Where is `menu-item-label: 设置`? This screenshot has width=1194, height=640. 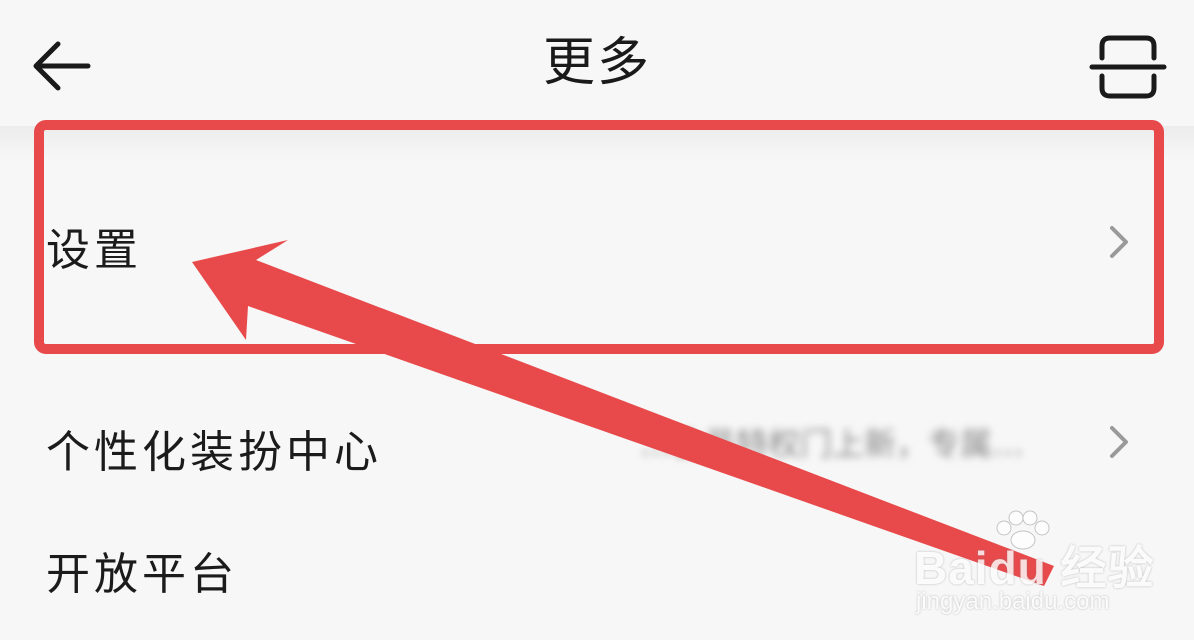 menu-item-label: 设置 is located at coordinates (94, 250).